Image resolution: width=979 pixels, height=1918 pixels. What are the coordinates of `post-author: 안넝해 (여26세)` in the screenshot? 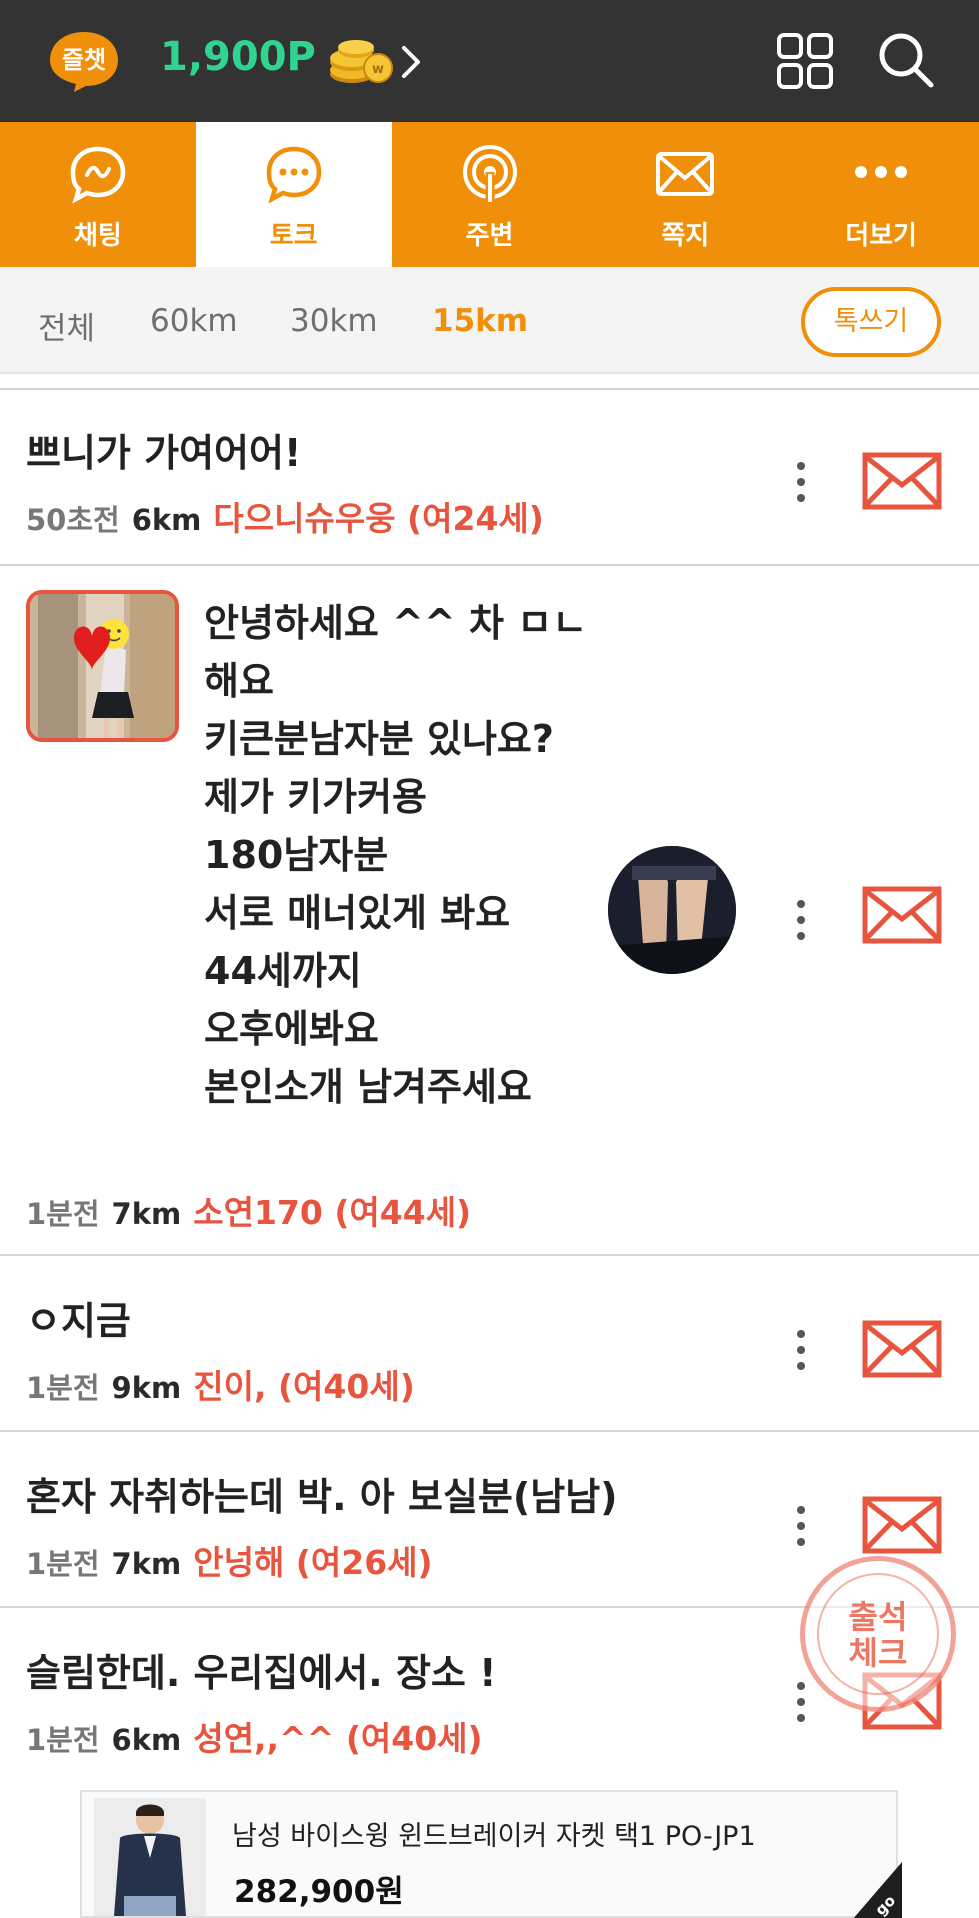 It's located at (312, 1562).